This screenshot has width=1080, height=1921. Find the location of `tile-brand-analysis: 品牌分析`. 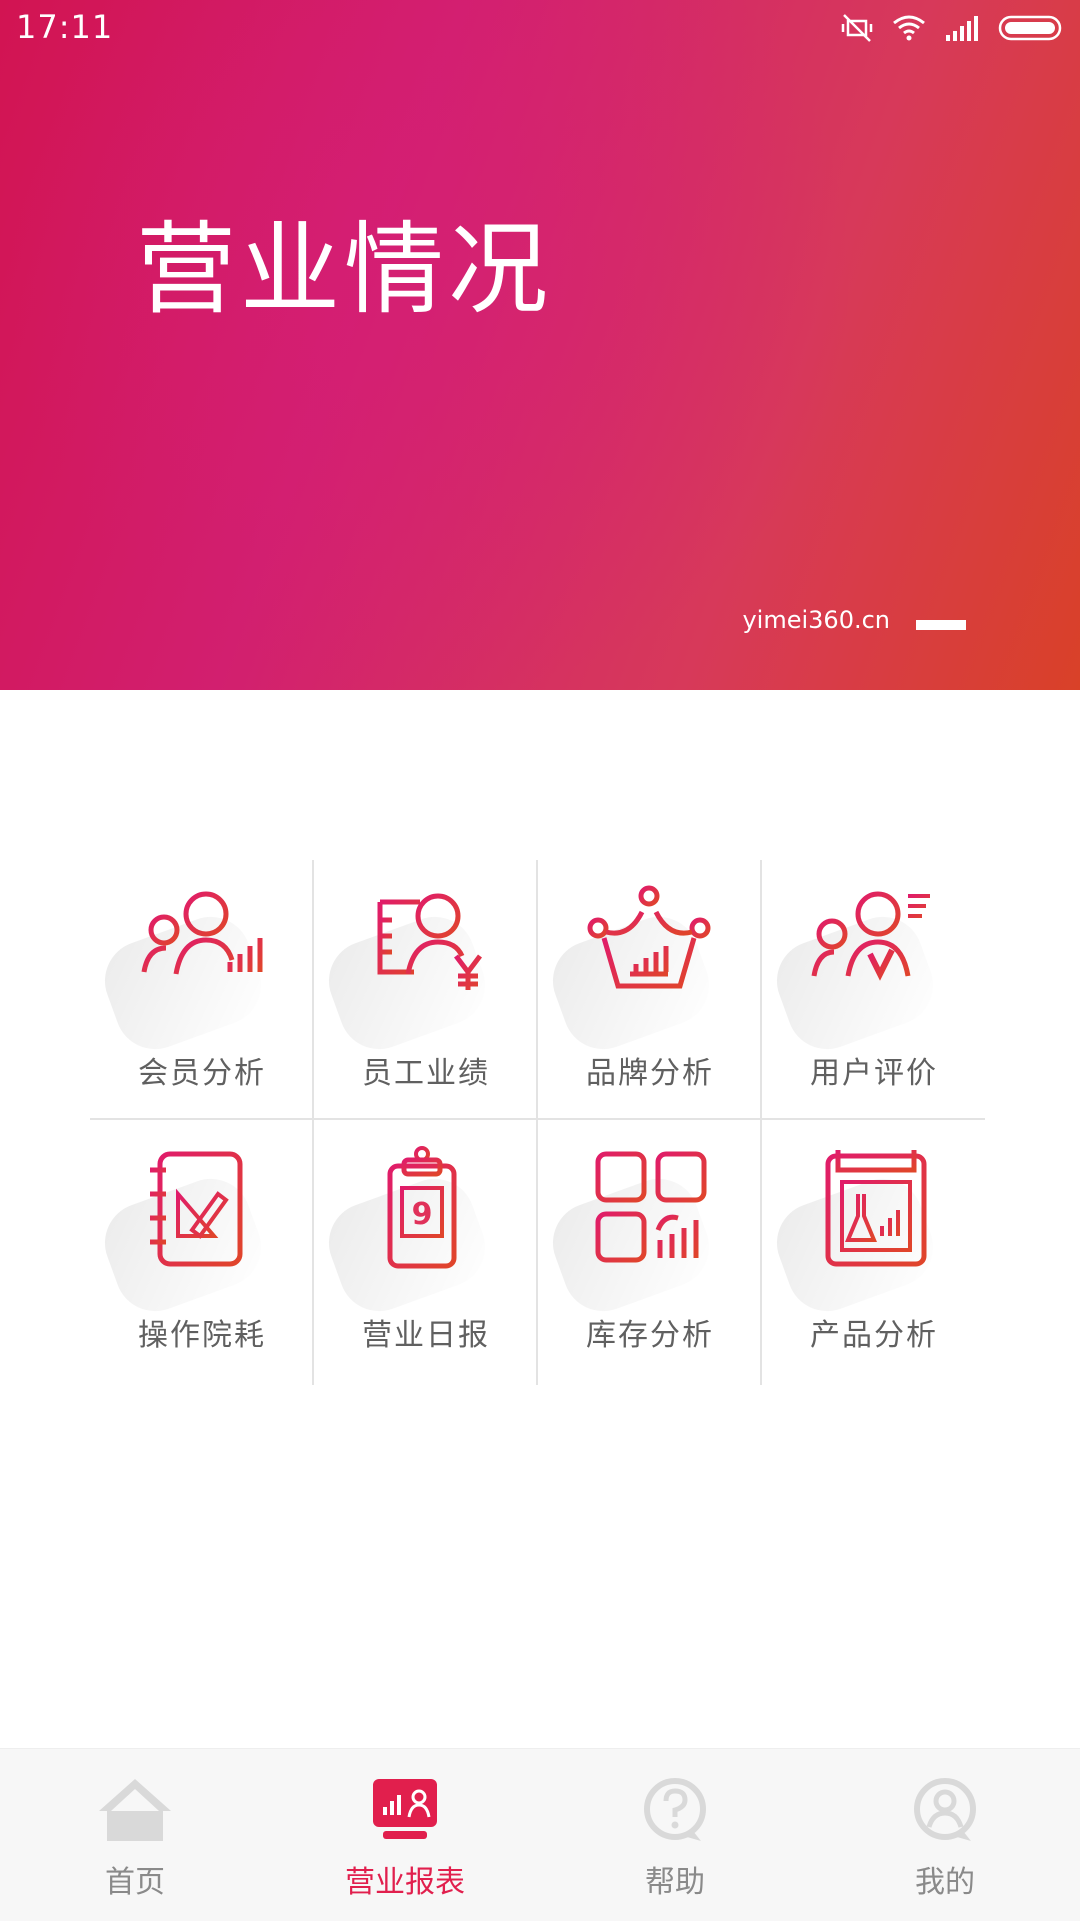

tile-brand-analysis: 品牌分析 is located at coordinates (650, 989).